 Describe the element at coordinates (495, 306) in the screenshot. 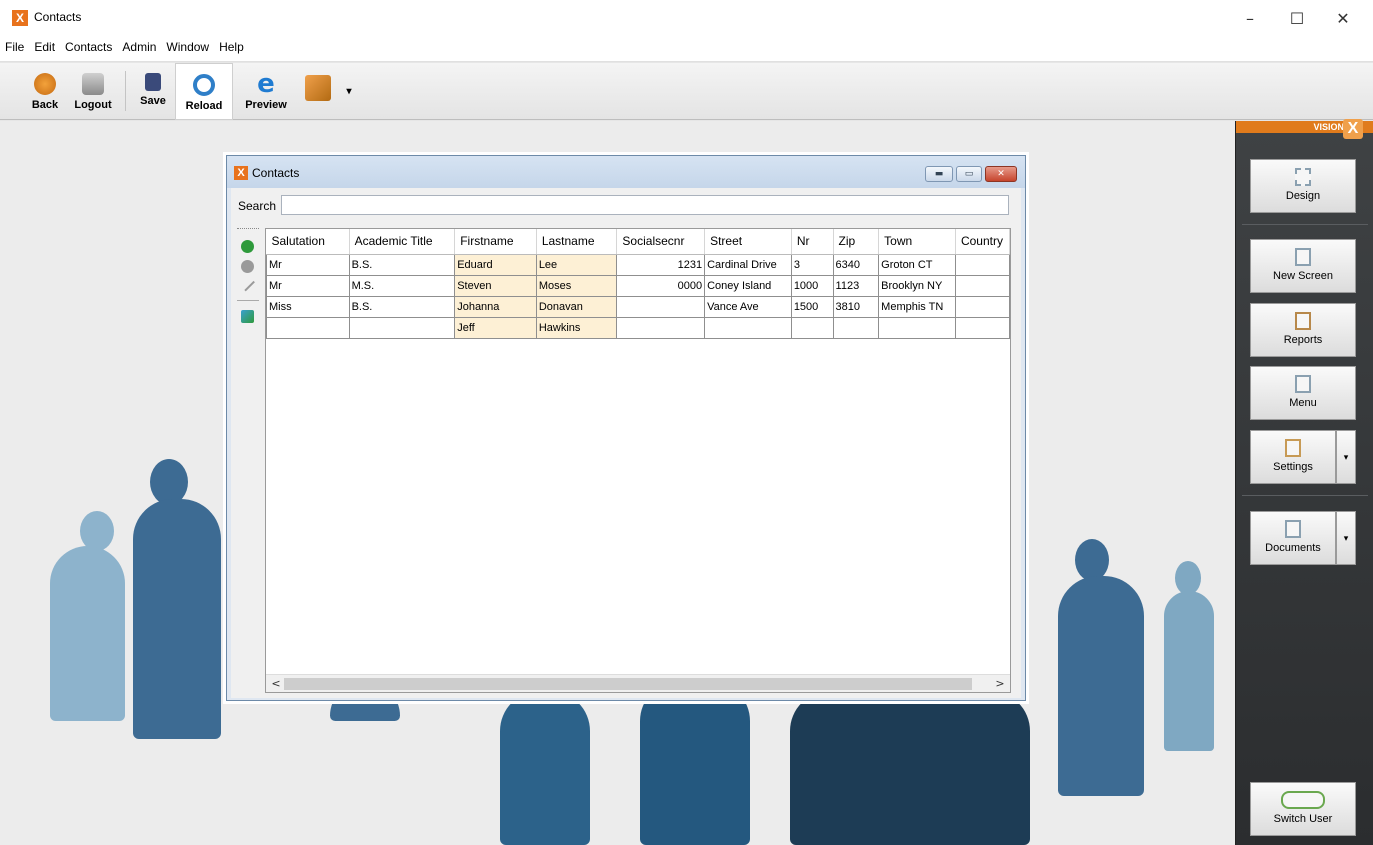

I see `table-cell: Johanna` at that location.